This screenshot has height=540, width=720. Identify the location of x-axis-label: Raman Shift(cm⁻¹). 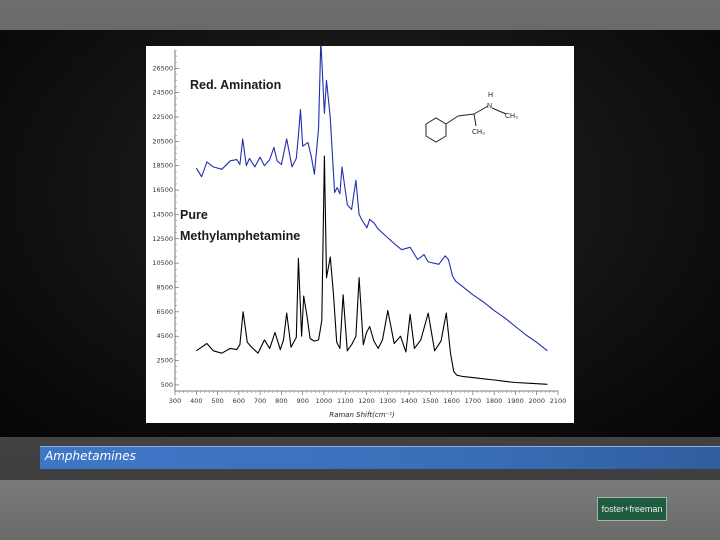
(362, 415).